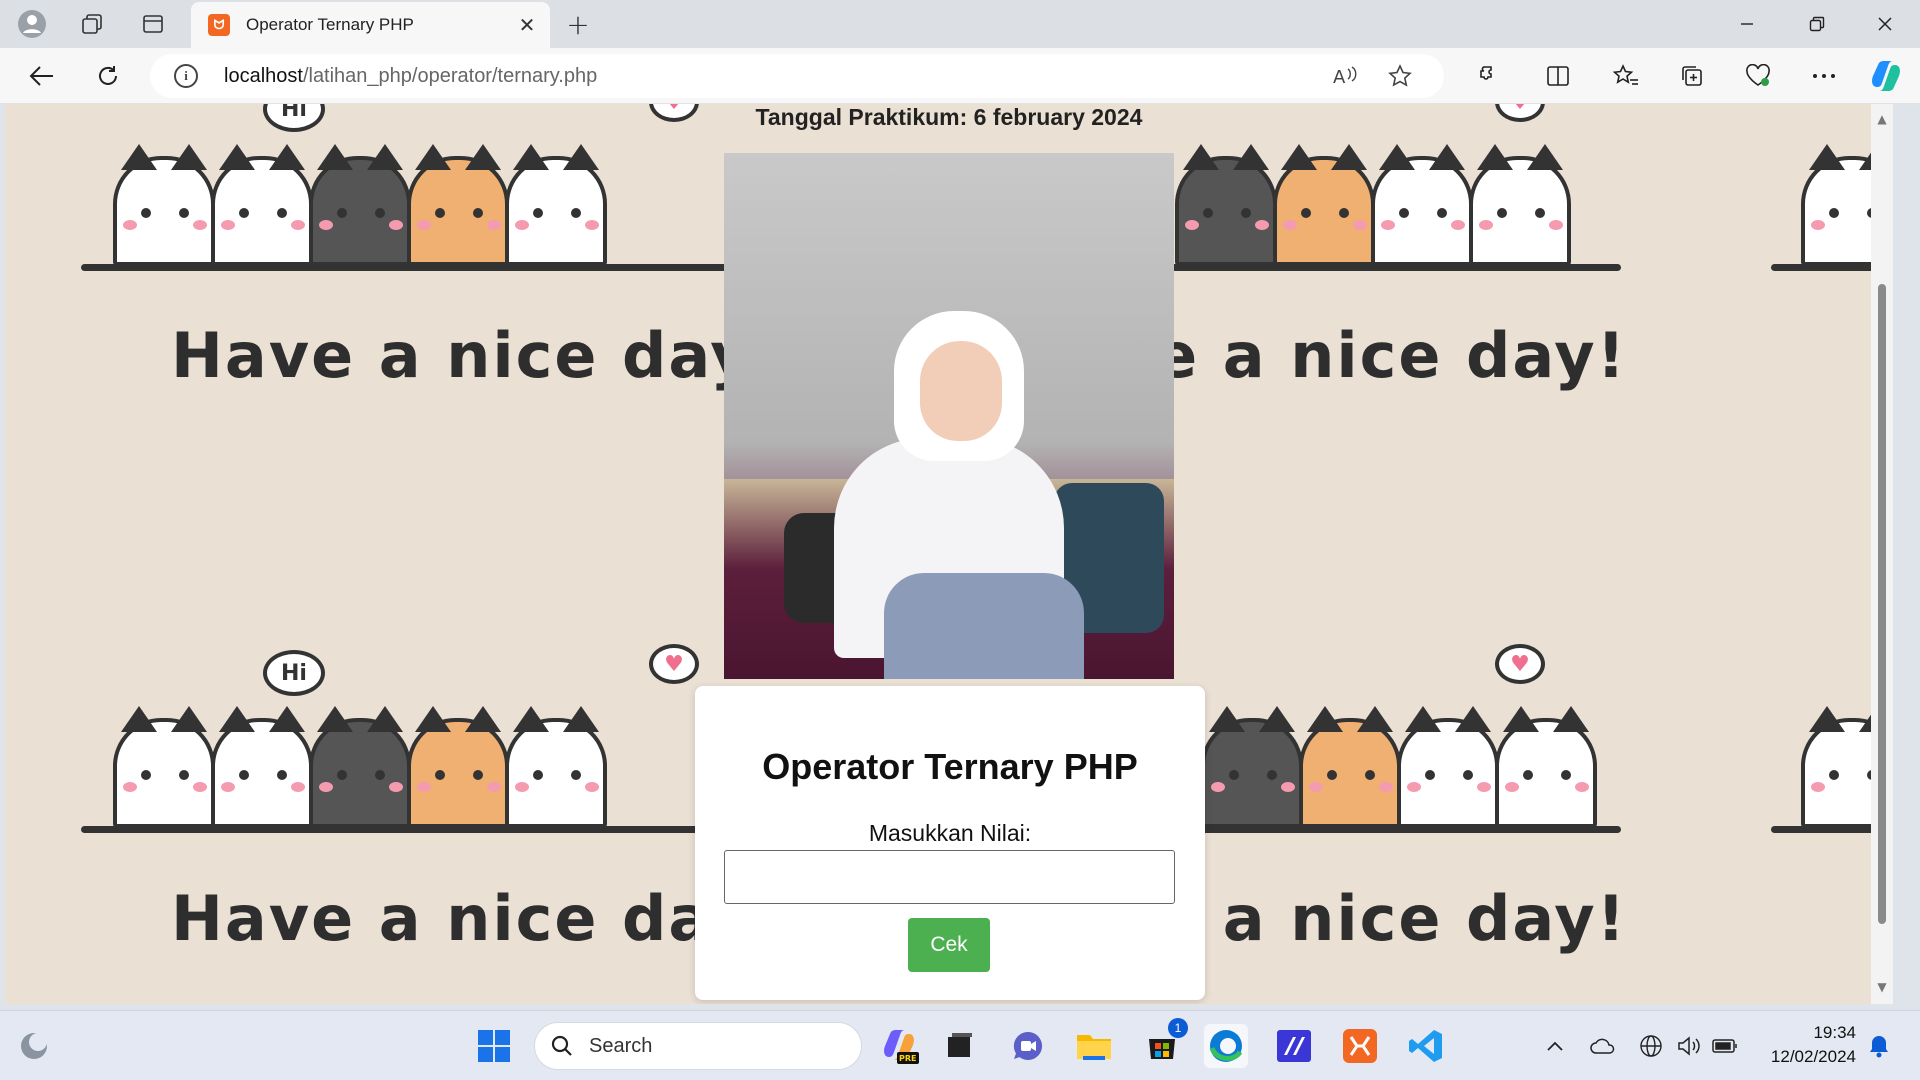 This screenshot has width=1920, height=1080. I want to click on clock-date: 12/02/2024, so click(1813, 1056).